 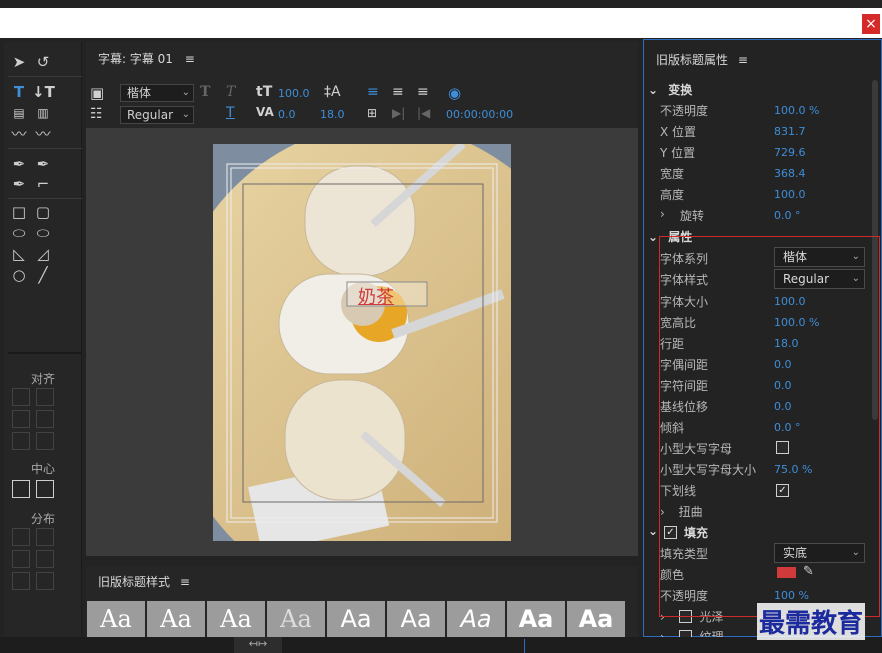 I want to click on line-tool-icon: ╱, so click(x=43, y=275).